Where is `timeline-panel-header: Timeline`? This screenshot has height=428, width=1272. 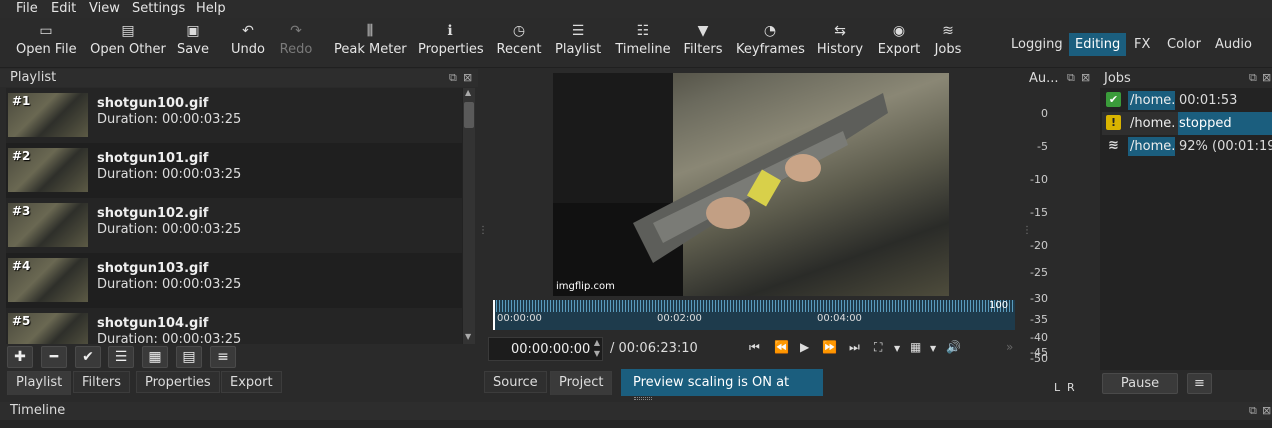 timeline-panel-header: Timeline is located at coordinates (636, 411).